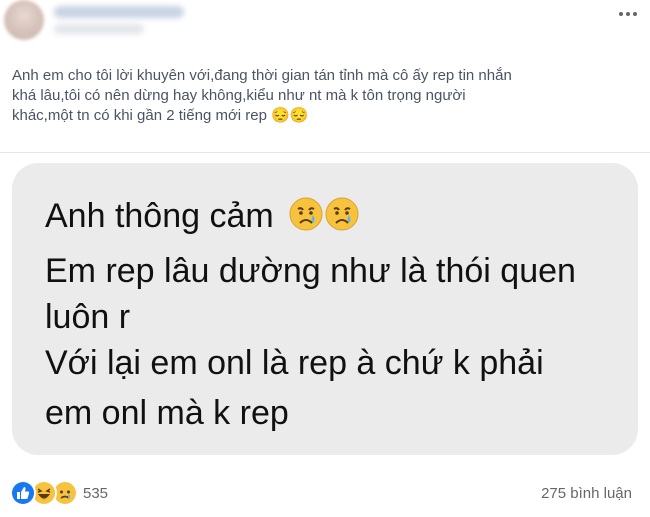 Image resolution: width=650 pixels, height=517 pixels. Describe the element at coordinates (119, 12) in the screenshot. I see `author-name-blurred` at that location.